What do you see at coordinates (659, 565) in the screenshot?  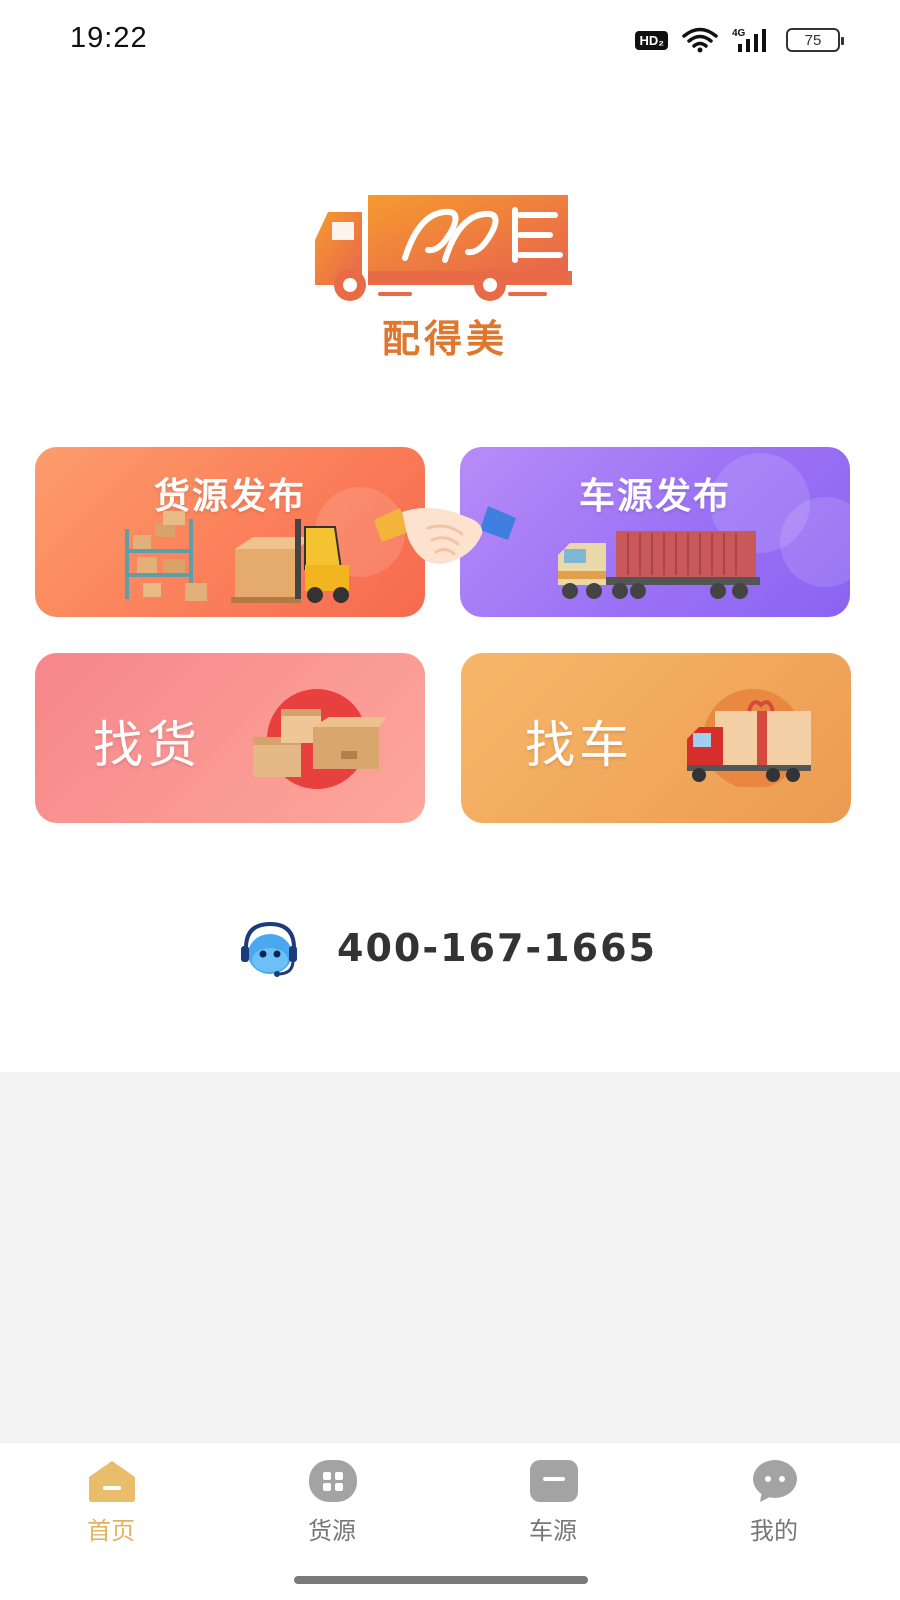 I see `container-truck-illustration` at bounding box center [659, 565].